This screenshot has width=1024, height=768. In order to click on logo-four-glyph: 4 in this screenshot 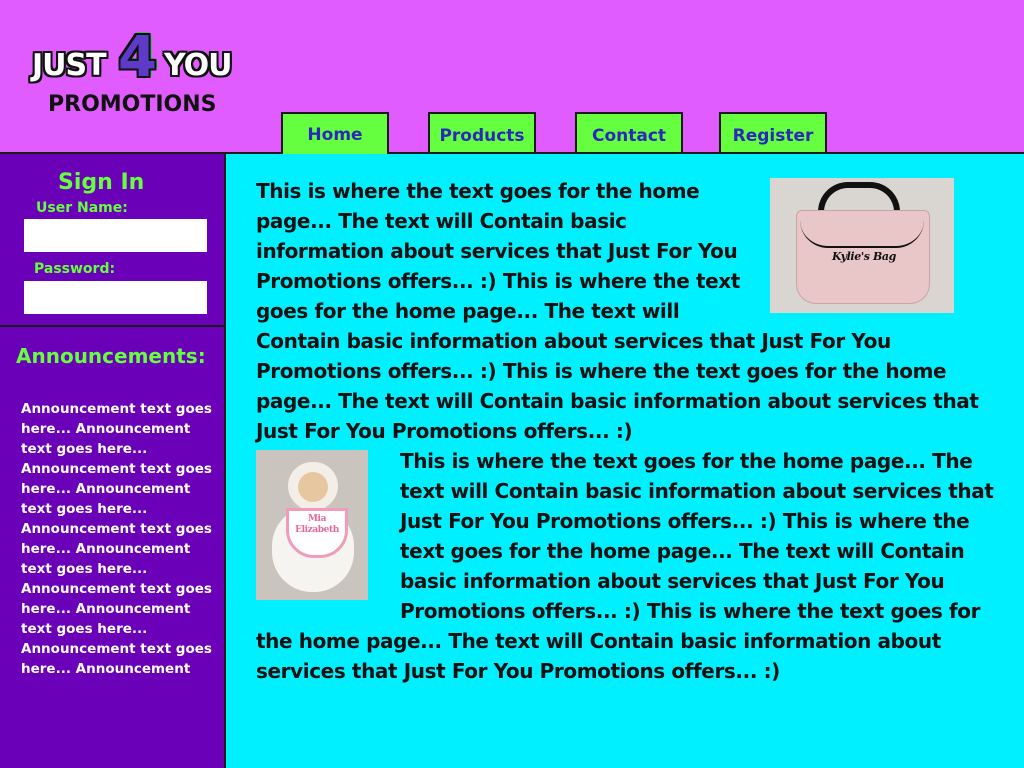, I will do `click(137, 57)`.